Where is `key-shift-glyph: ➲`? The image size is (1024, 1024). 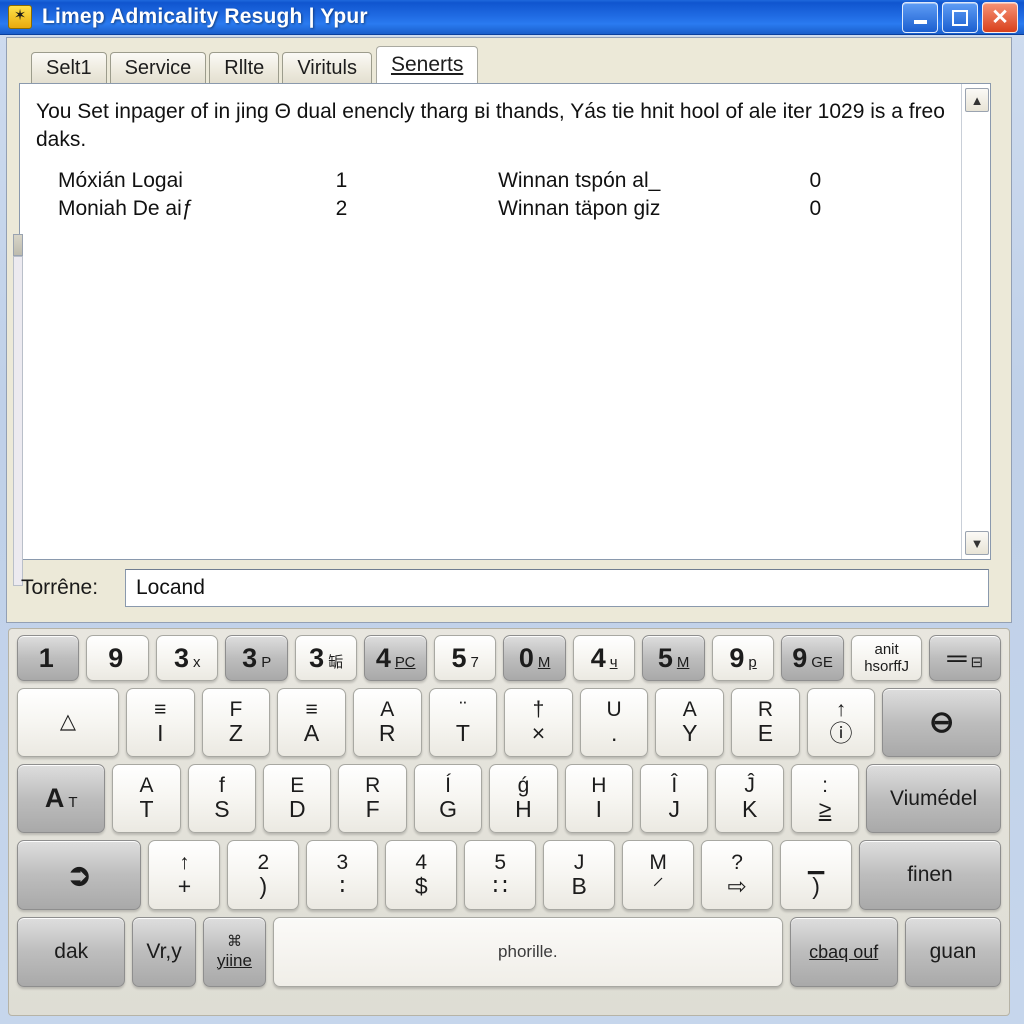
key-shift-glyph: ➲ is located at coordinates (79, 875).